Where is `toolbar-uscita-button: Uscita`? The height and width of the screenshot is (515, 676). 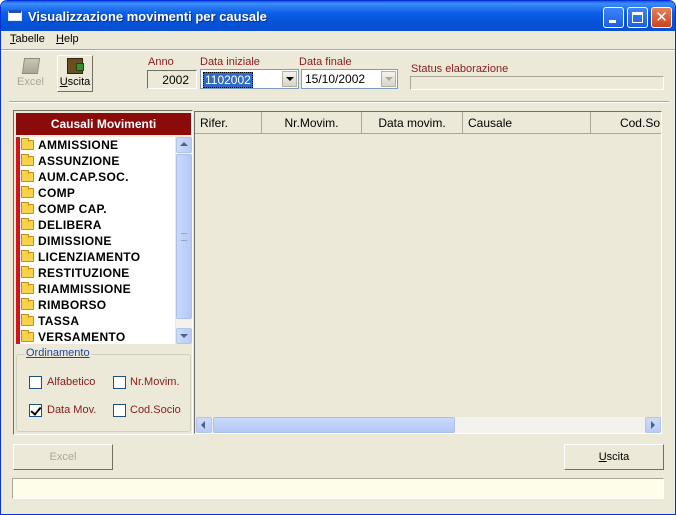
toolbar-uscita-button: Uscita is located at coordinates (75, 73).